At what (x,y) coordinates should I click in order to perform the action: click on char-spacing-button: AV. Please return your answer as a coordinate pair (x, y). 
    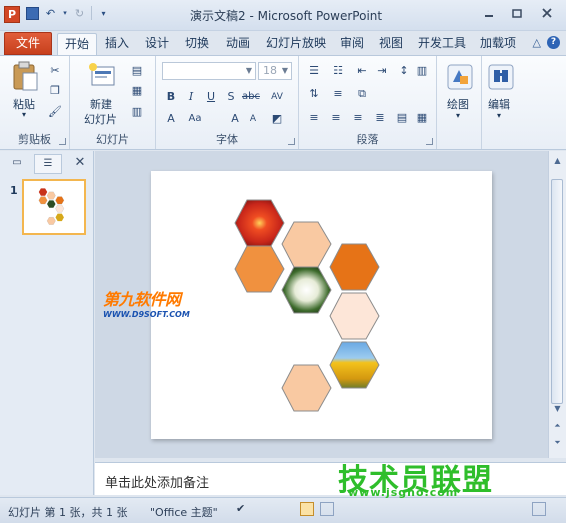
    Looking at the image, I should click on (277, 97).